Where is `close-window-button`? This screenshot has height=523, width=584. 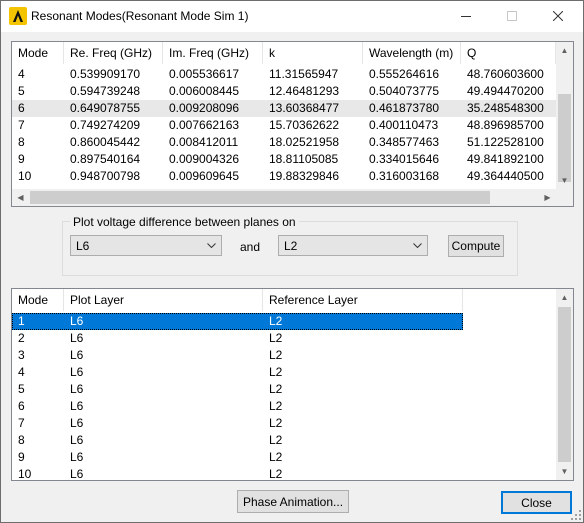 close-window-button is located at coordinates (558, 16).